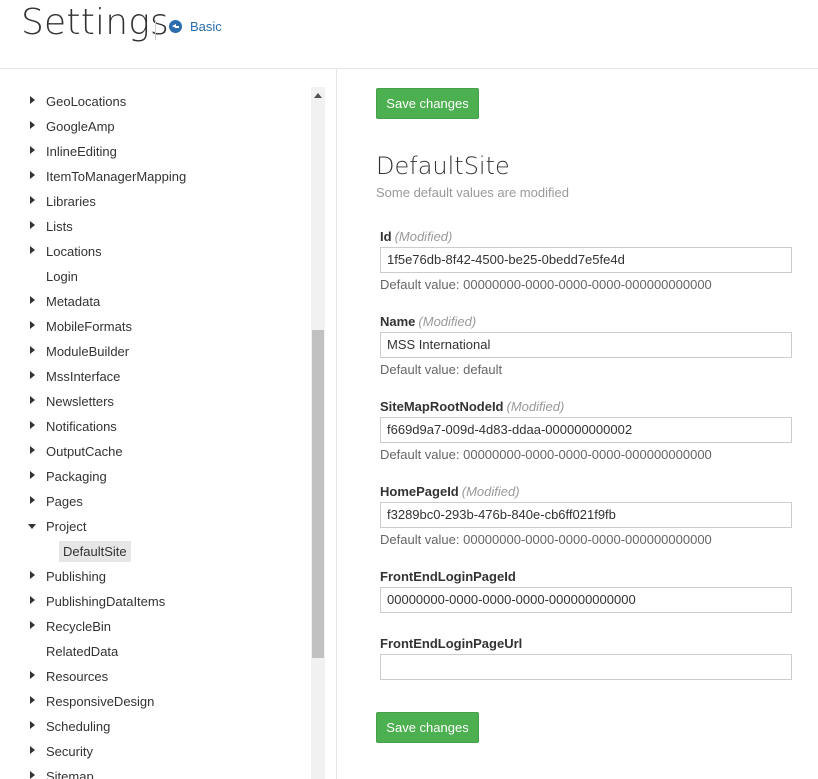 The width and height of the screenshot is (818, 779). What do you see at coordinates (443, 166) in the screenshot?
I see `section-title: DefaultSite` at bounding box center [443, 166].